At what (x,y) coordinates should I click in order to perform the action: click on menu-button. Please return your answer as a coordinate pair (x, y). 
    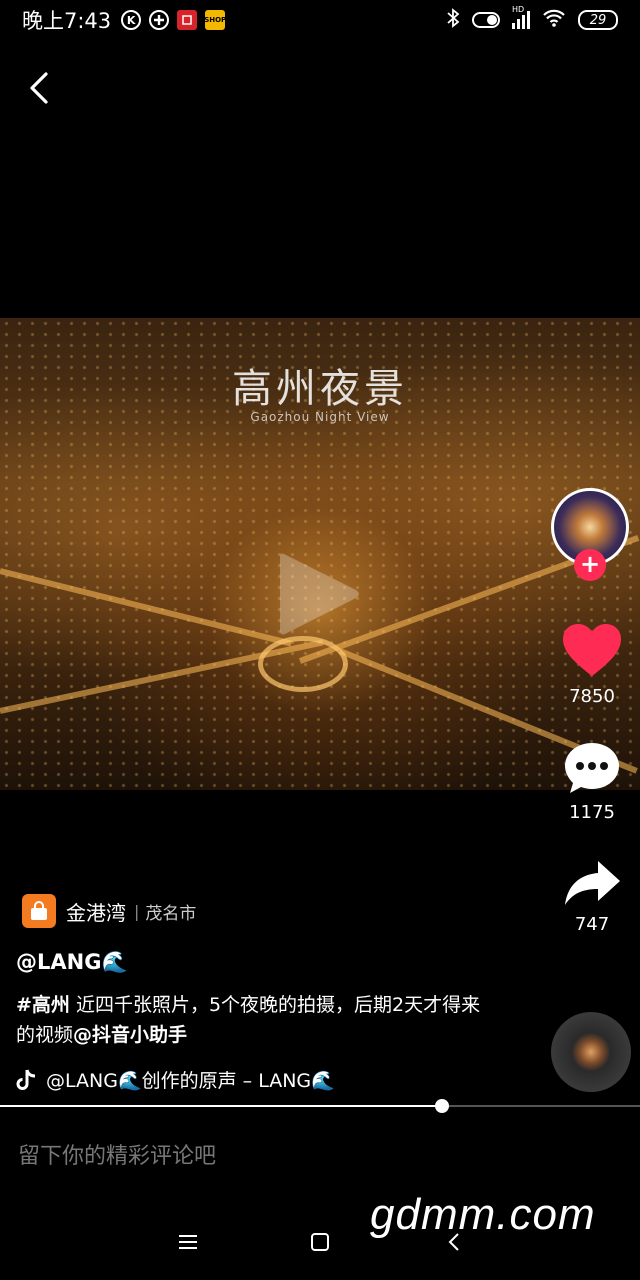
    Looking at the image, I should click on (188, 1242).